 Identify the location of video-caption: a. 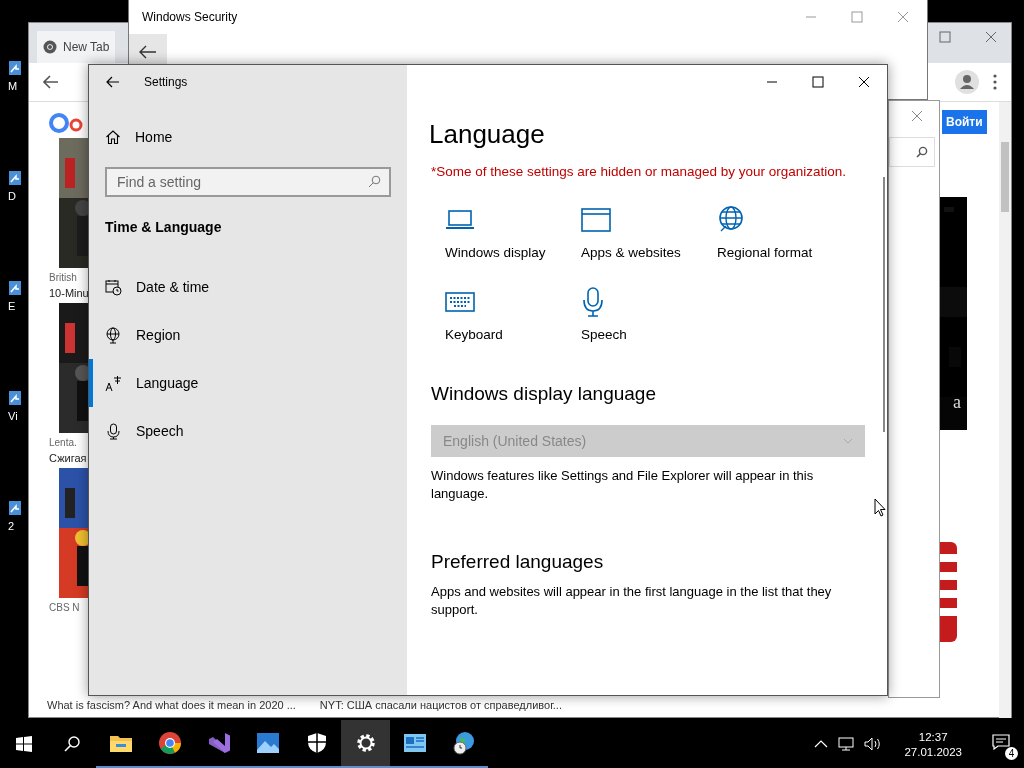
(957, 402).